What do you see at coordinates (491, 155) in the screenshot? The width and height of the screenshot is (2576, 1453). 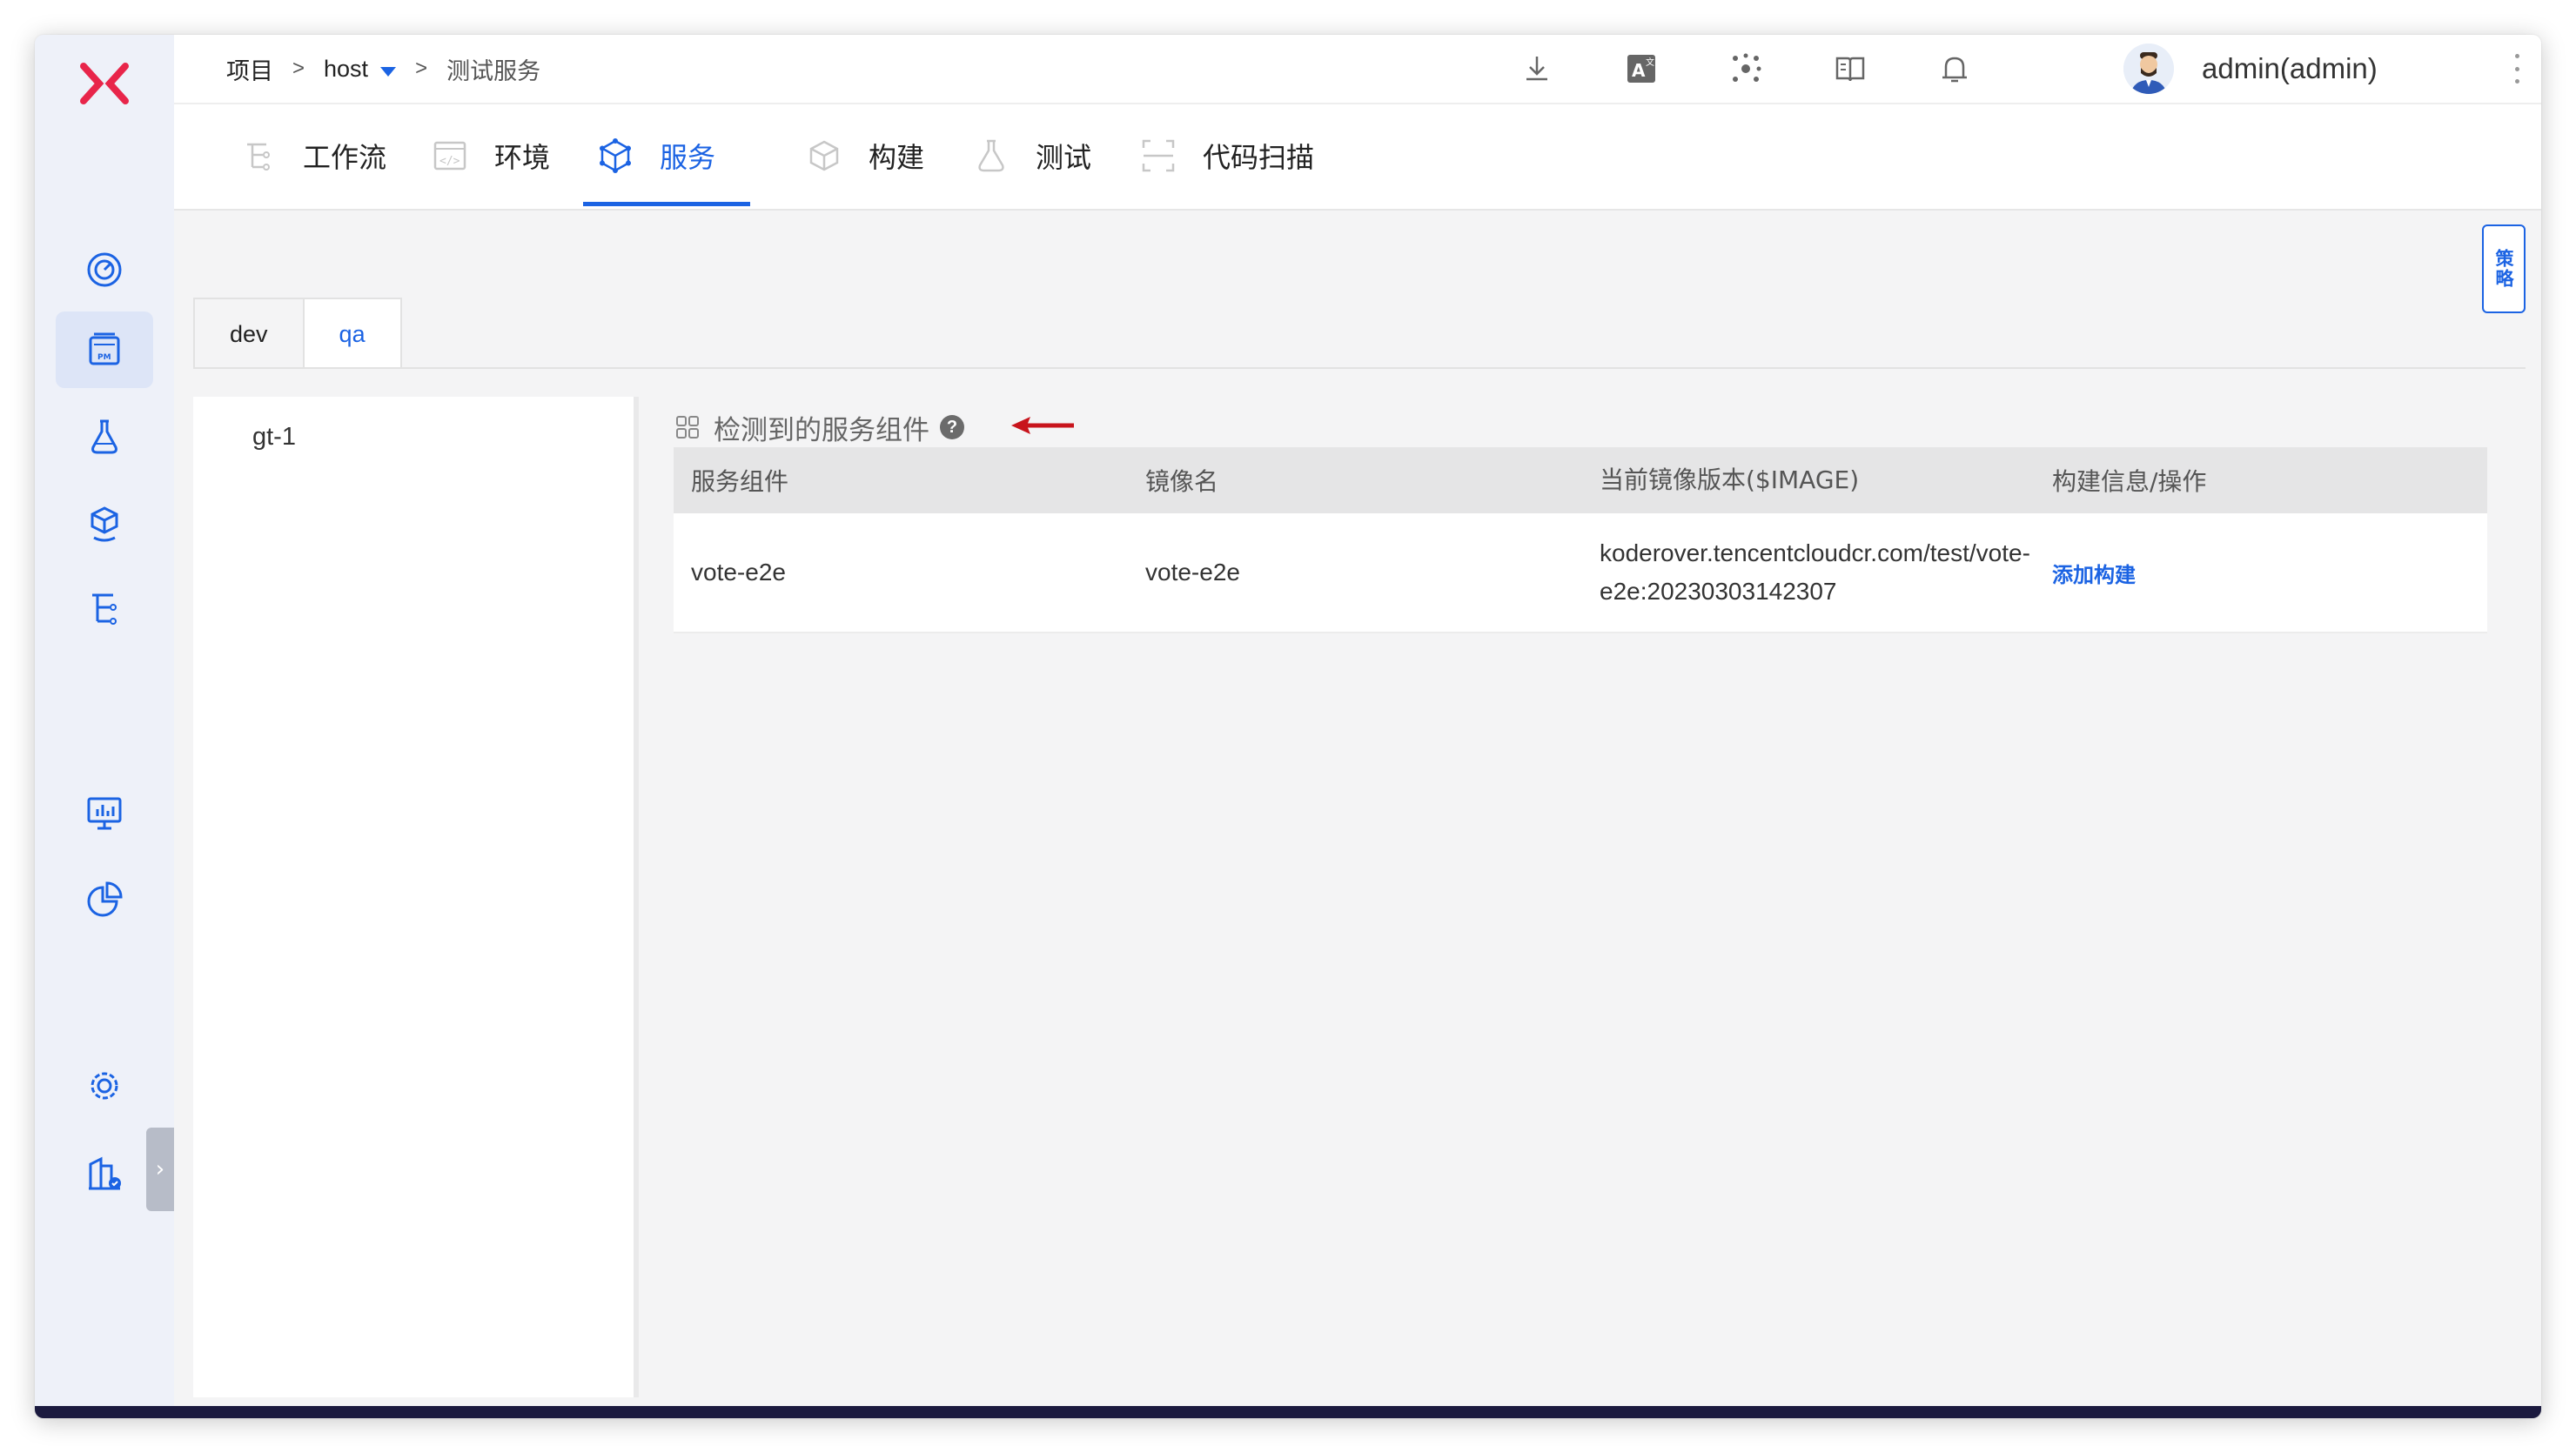 I see `tab-environment: </> 环境` at bounding box center [491, 155].